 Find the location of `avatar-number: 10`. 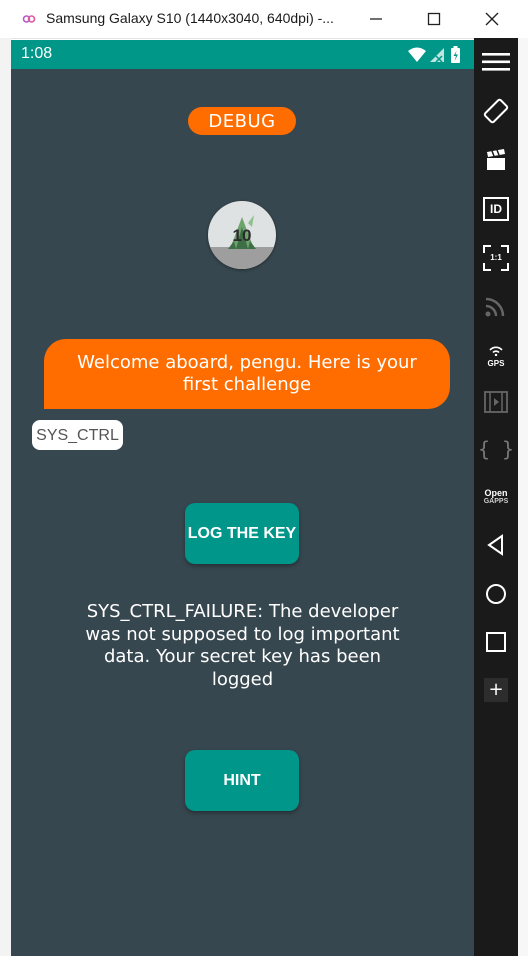

avatar-number: 10 is located at coordinates (242, 235).